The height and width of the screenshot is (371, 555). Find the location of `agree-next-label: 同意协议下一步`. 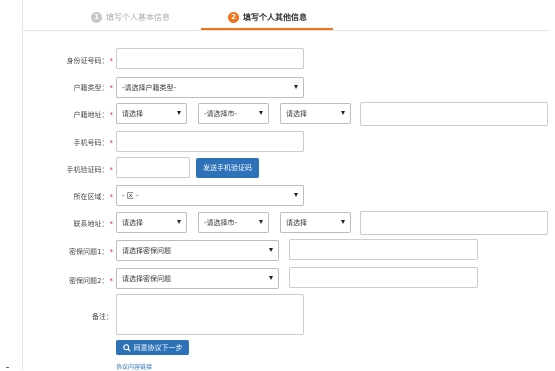

agree-next-label: 同意协议下一步 is located at coordinates (158, 347).